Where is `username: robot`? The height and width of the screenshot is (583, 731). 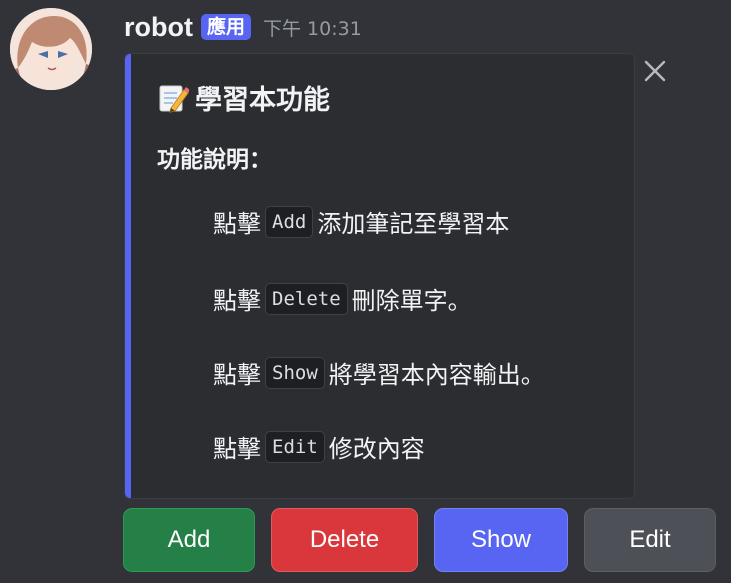
username: robot is located at coordinates (158, 27).